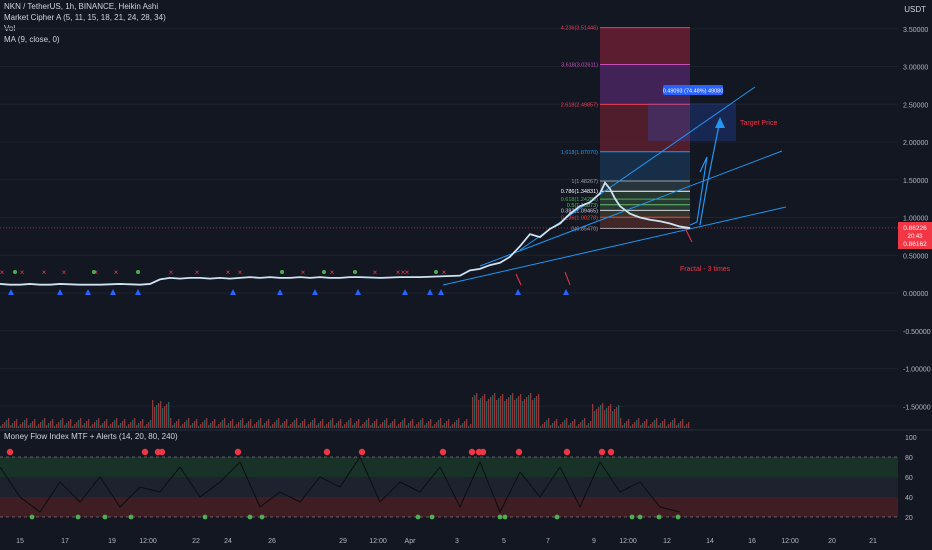  I want to click on fractal-label: Fractal - 3 times, so click(705, 269).